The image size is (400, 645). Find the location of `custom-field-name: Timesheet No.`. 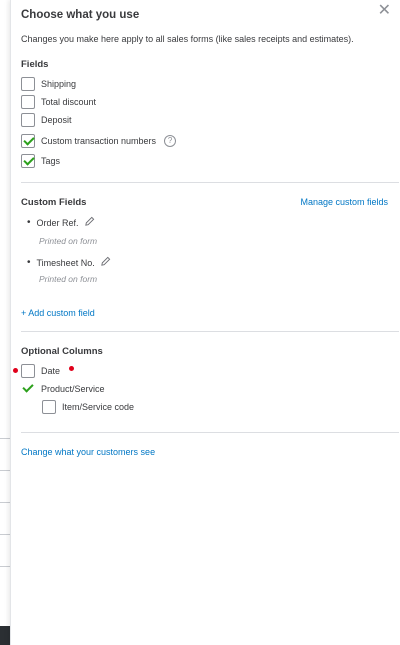

custom-field-name: Timesheet No. is located at coordinates (65, 262).